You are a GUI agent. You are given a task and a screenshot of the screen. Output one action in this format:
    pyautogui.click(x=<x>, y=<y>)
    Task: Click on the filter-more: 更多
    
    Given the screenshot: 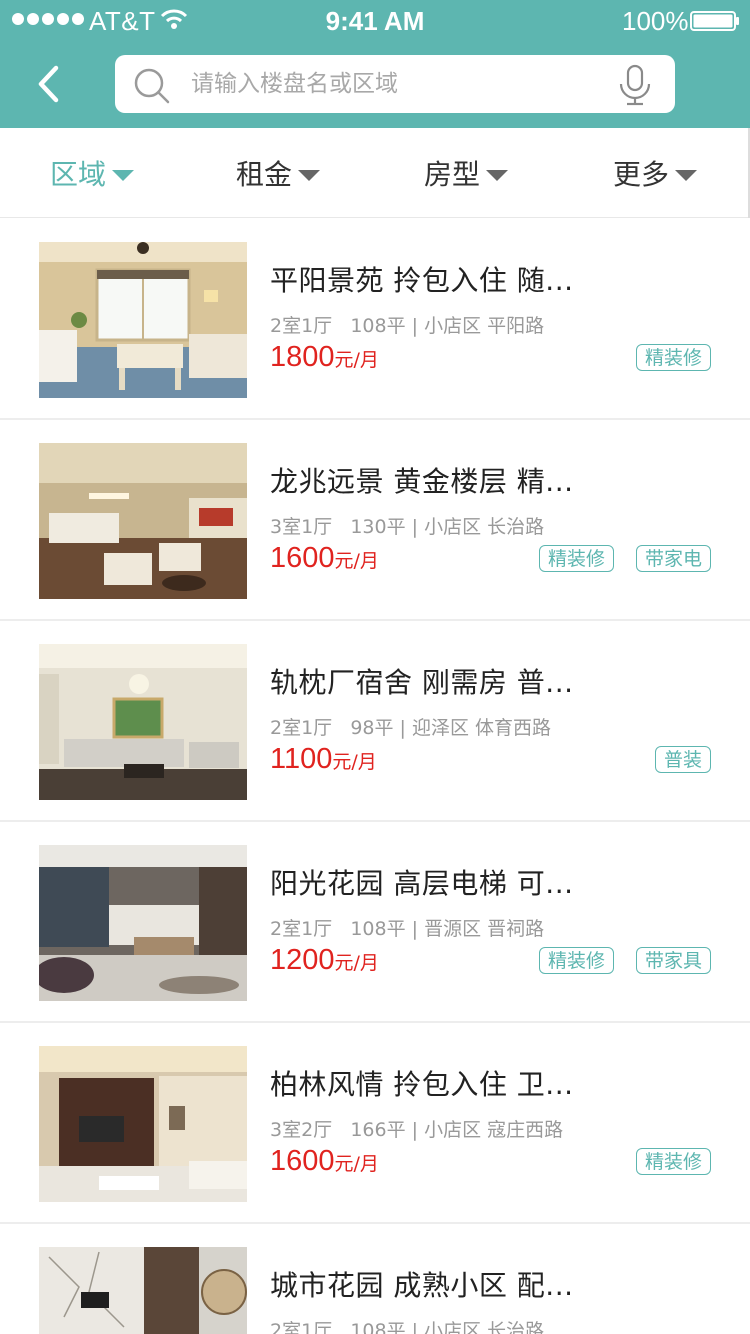 What is the action you would take?
    pyautogui.click(x=655, y=173)
    